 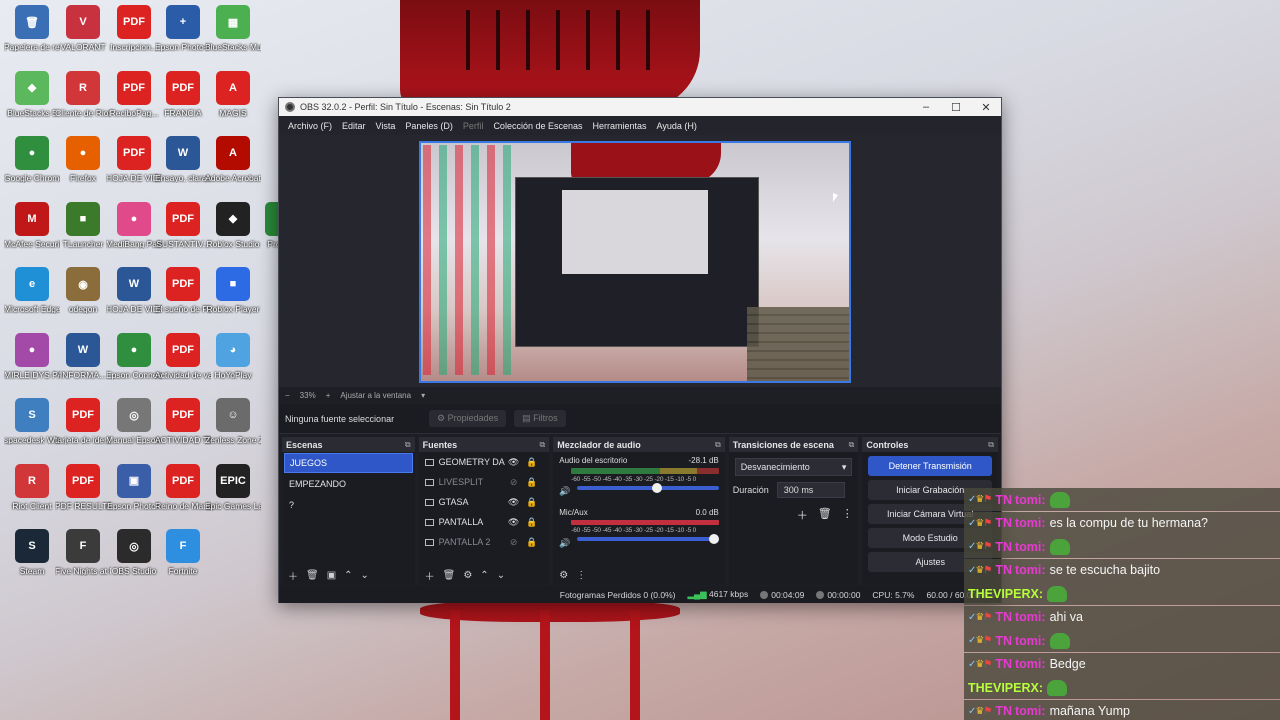 What do you see at coordinates (473, 126) in the screenshot?
I see `menu-perfil: Perfil` at bounding box center [473, 126].